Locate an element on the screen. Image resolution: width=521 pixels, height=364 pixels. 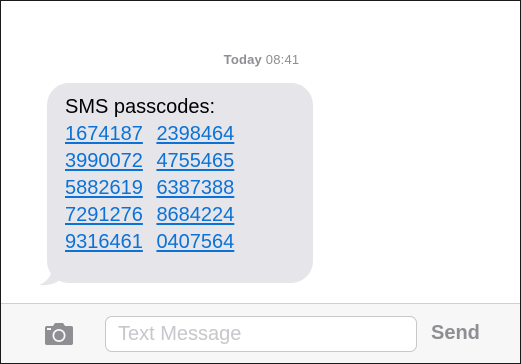
passcode-link: 3990072 is located at coordinates (104, 161).